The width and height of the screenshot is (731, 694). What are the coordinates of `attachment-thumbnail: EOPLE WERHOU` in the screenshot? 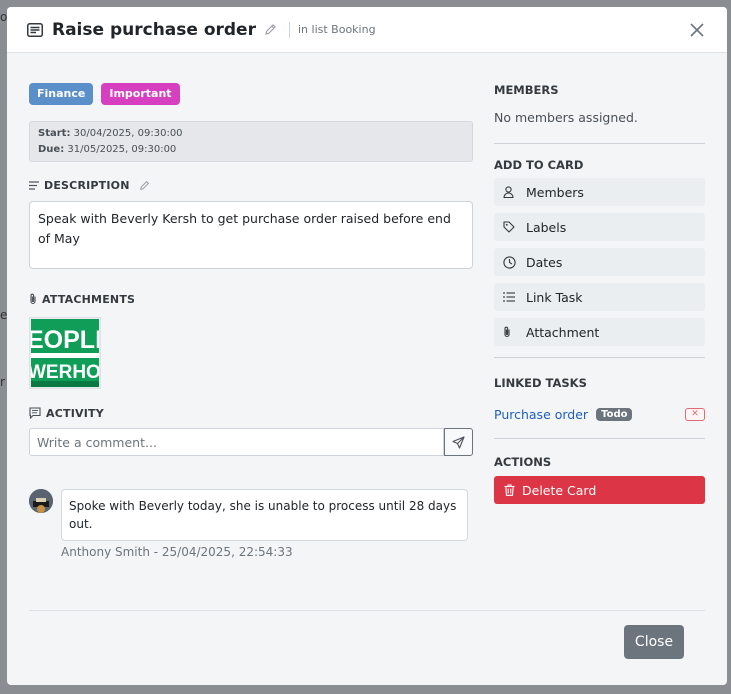 It's located at (65, 353).